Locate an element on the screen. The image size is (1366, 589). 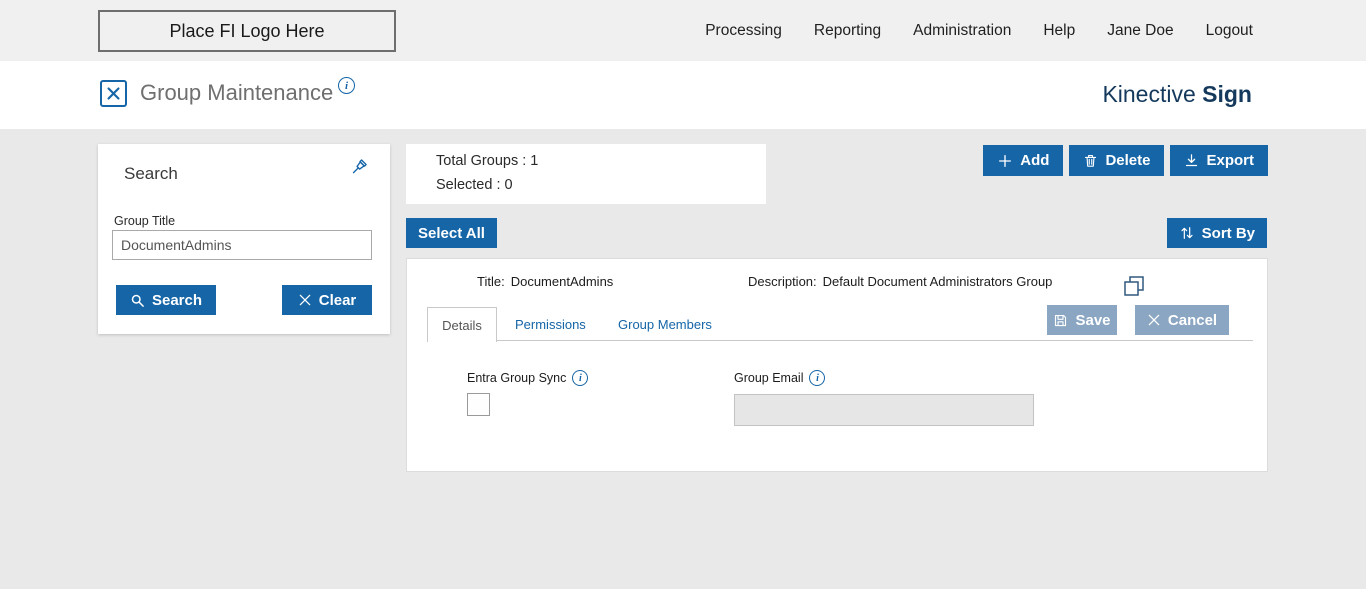
tab-permissions: Permissions is located at coordinates (550, 324).